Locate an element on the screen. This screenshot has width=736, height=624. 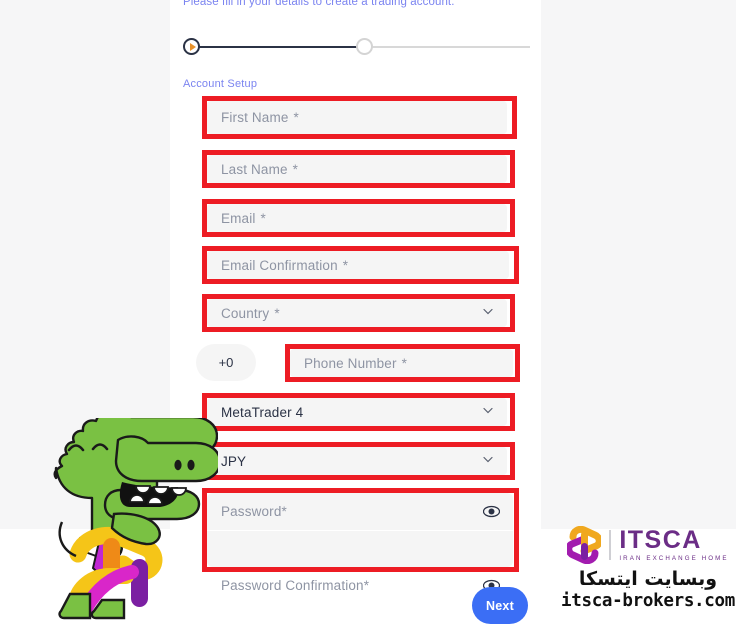
progress-stepper is located at coordinates (356, 47).